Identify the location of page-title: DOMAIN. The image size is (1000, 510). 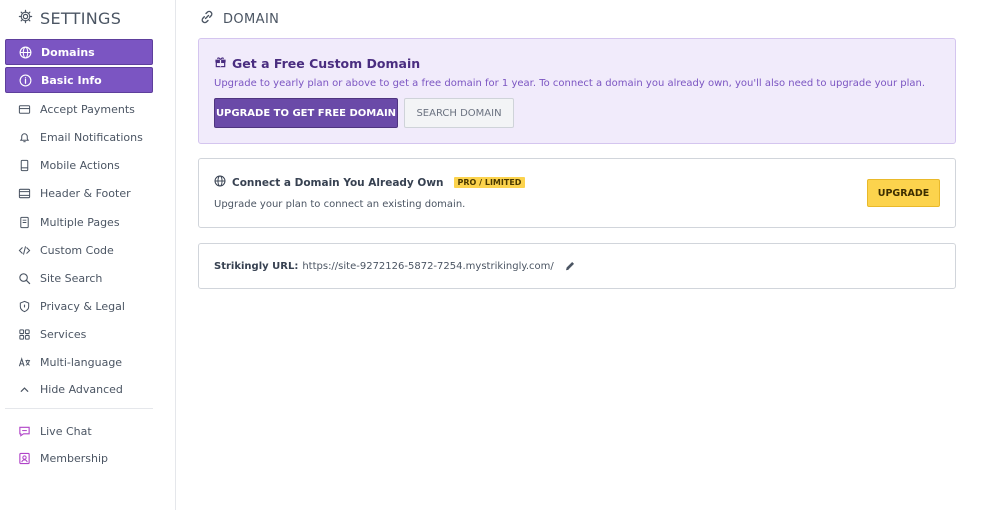
(239, 19).